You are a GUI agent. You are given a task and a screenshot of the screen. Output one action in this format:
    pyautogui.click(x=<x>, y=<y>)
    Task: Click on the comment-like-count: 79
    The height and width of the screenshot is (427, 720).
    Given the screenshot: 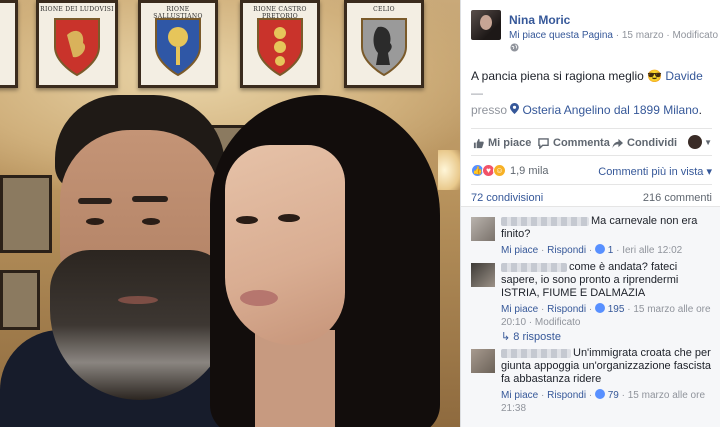 What is the action you would take?
    pyautogui.click(x=613, y=395)
    